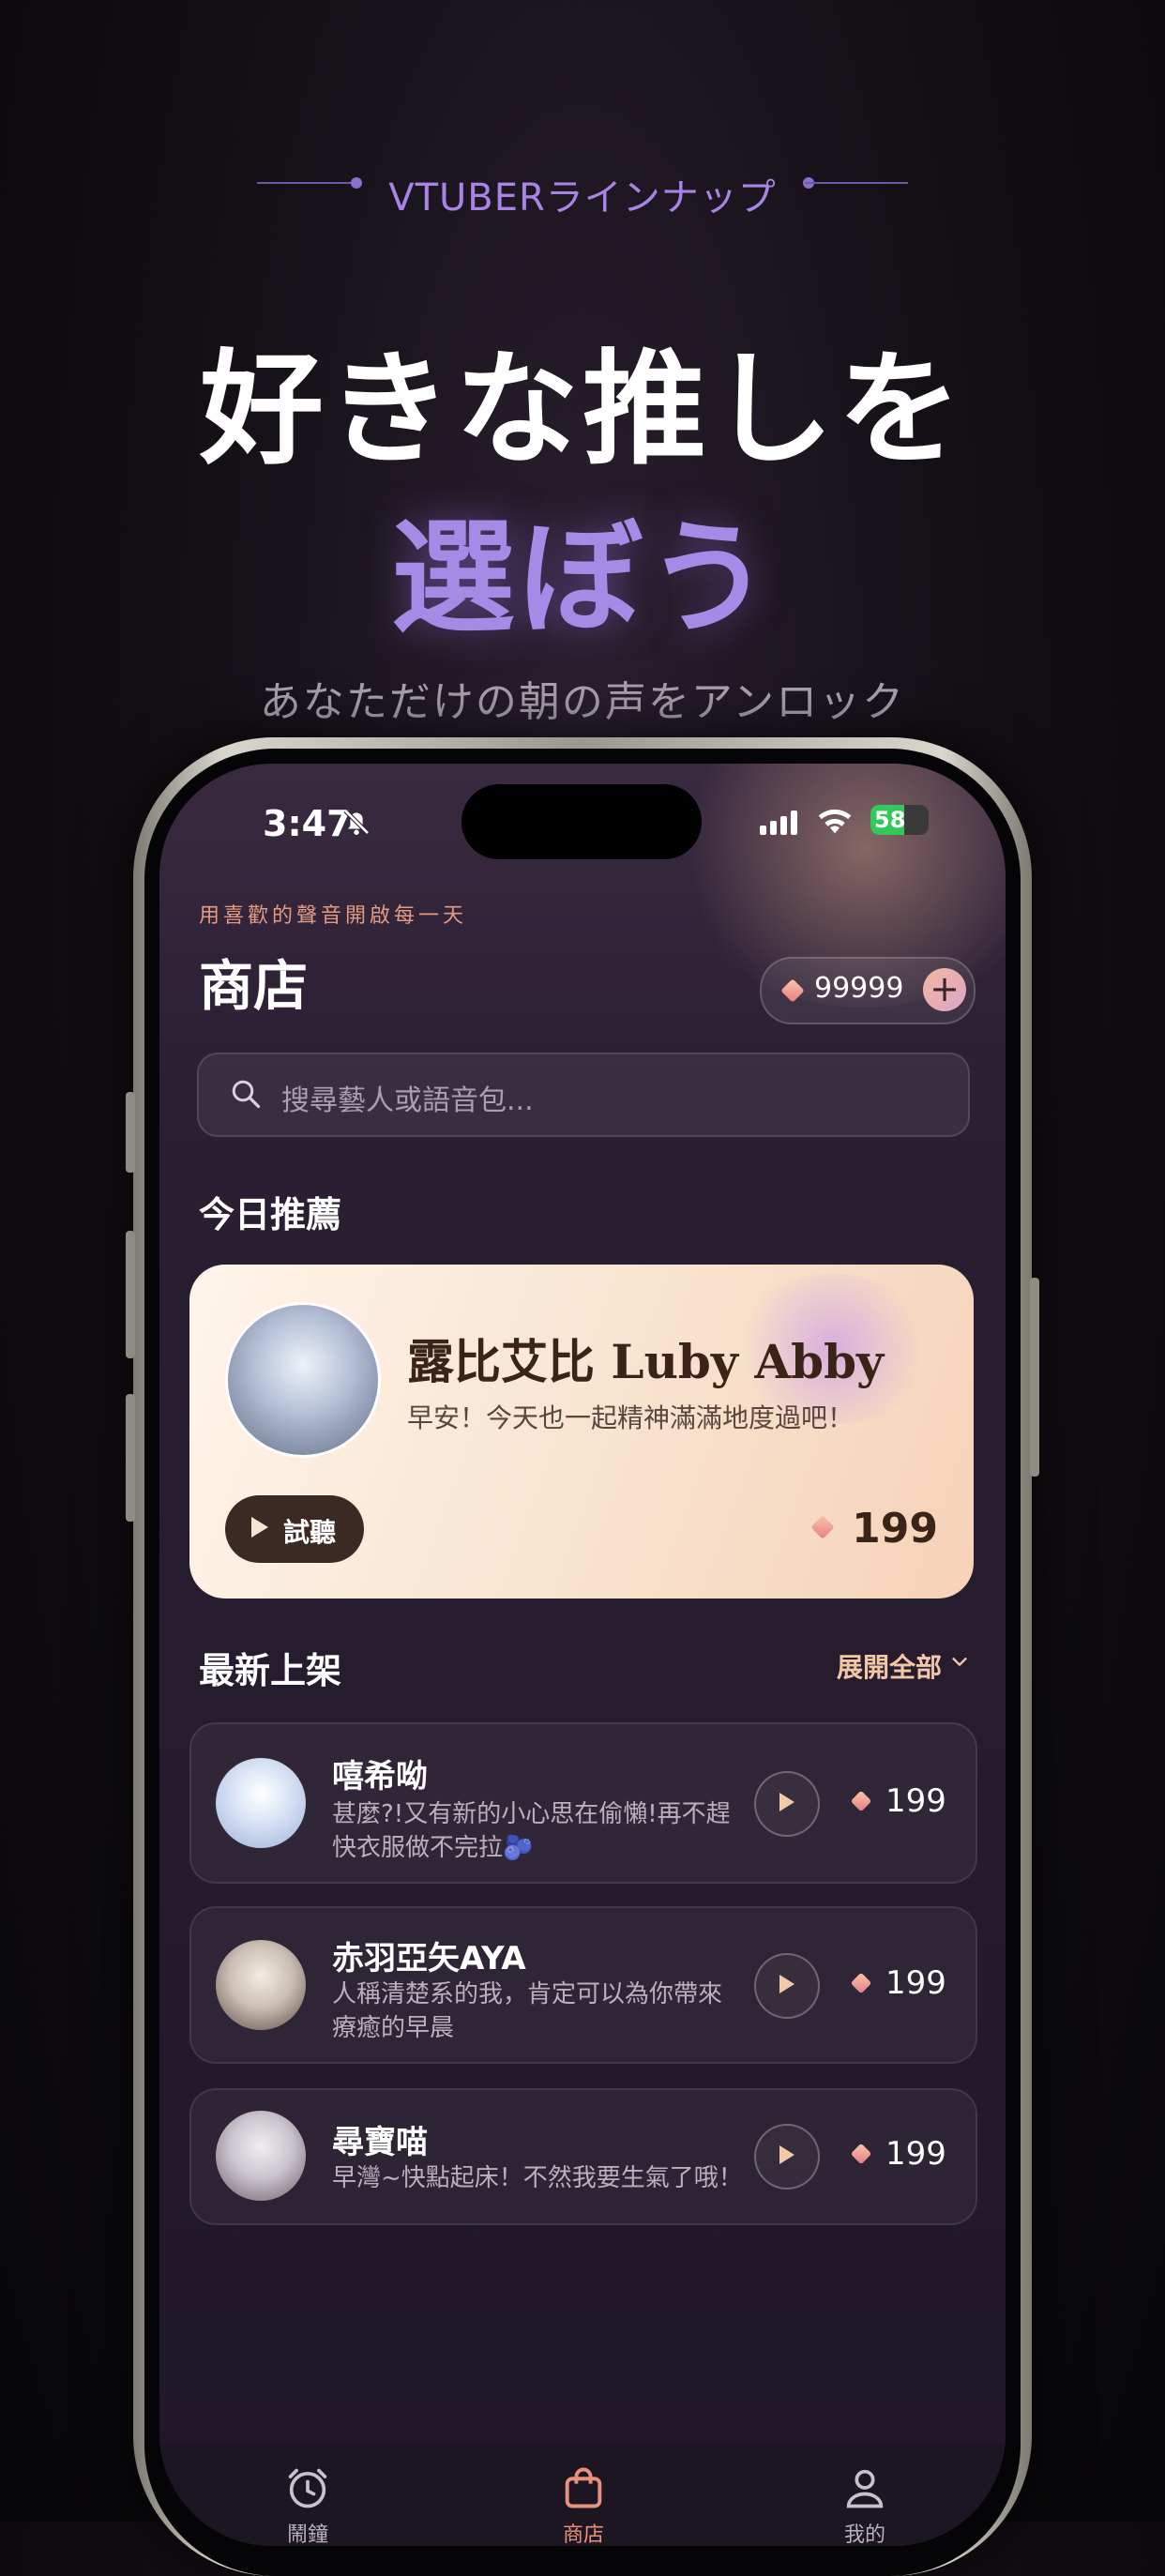 Image resolution: width=1165 pixels, height=2576 pixels. What do you see at coordinates (130, 1294) in the screenshot?
I see `volume-up-button` at bounding box center [130, 1294].